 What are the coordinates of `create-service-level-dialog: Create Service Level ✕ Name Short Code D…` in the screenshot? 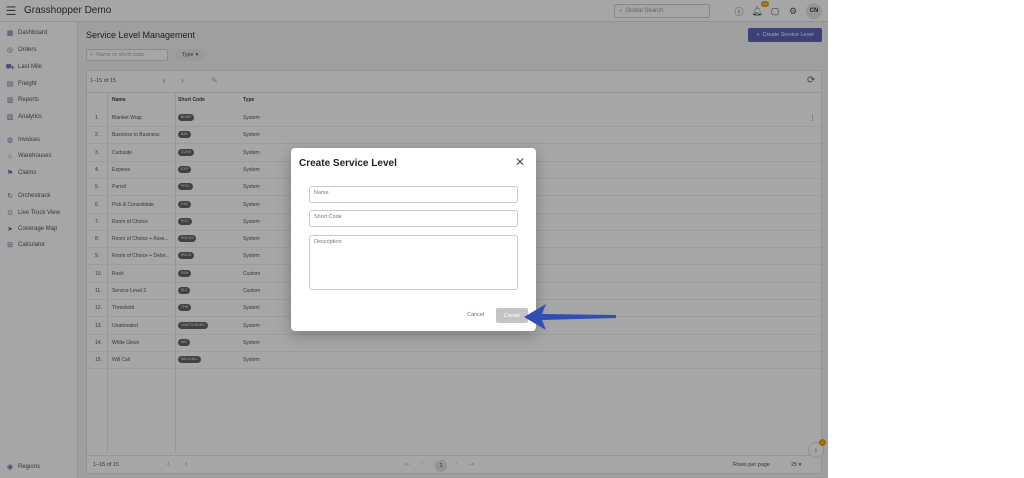 It's located at (413, 239).